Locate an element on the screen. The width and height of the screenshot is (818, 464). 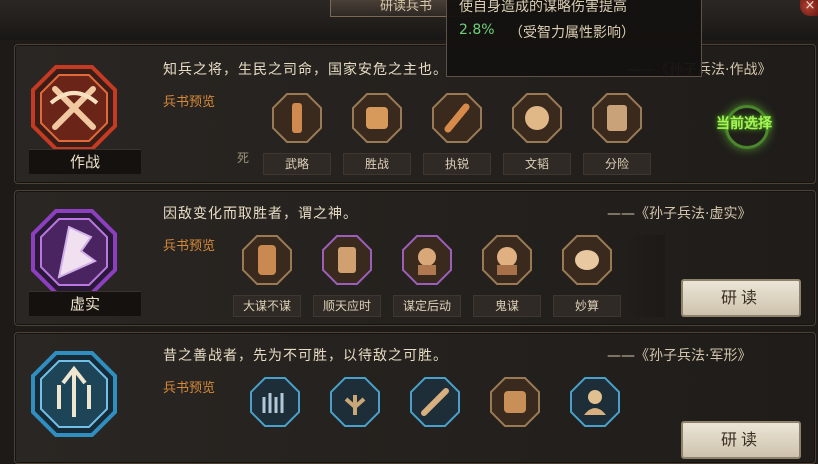
skill-name: 胜战 is located at coordinates (377, 164).